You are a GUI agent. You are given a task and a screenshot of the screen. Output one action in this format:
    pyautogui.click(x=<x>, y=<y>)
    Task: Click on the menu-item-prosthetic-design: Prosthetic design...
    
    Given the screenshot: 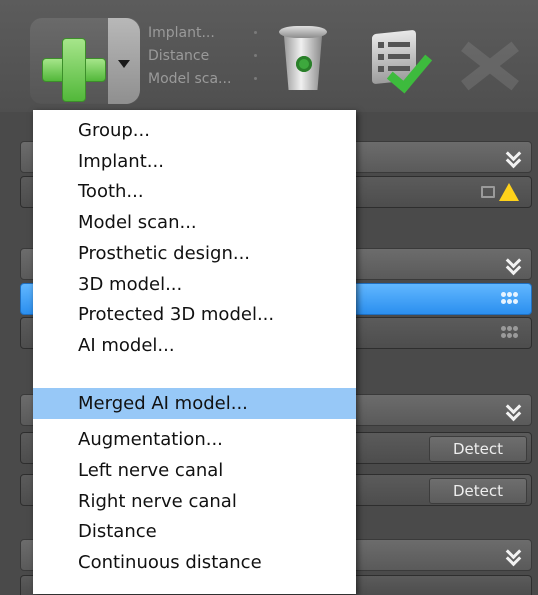 What is the action you would take?
    pyautogui.click(x=194, y=253)
    